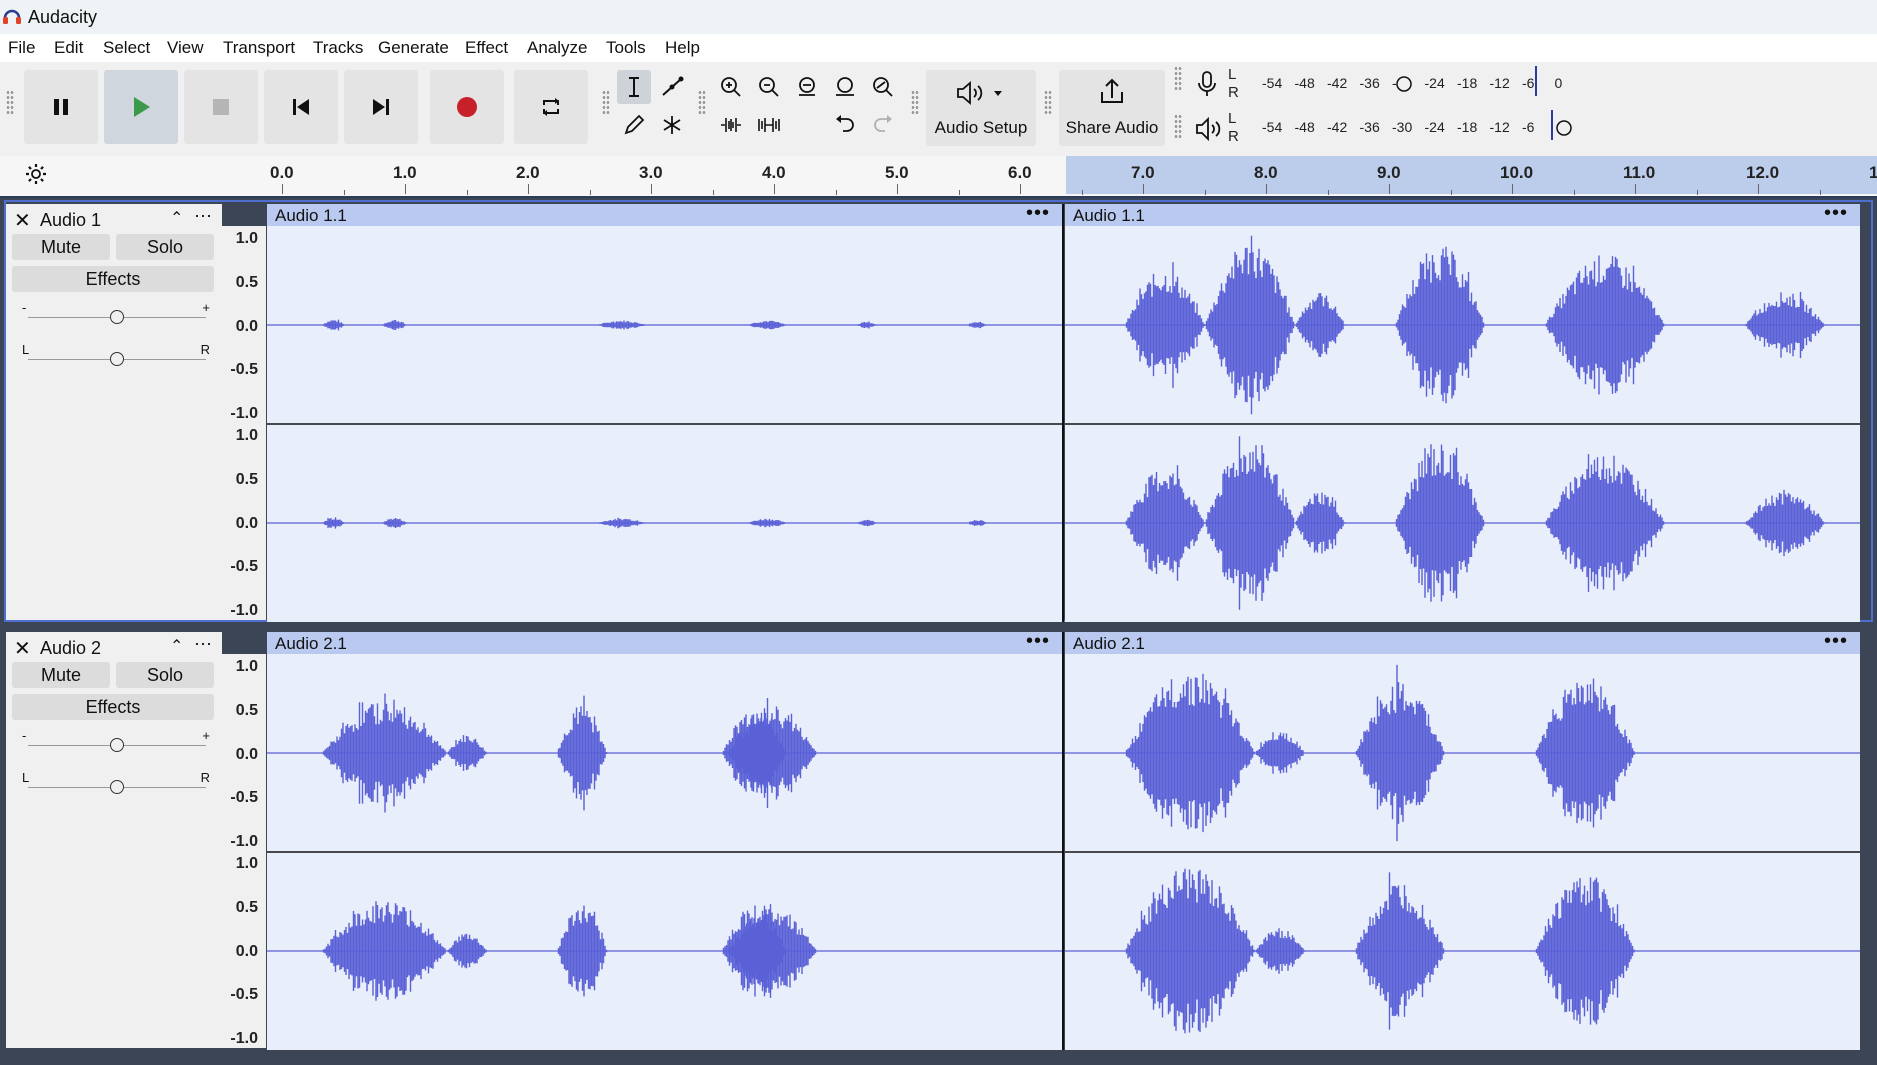 The width and height of the screenshot is (1877, 1065). What do you see at coordinates (1304, 127) in the screenshot?
I see `meter-tick-label: -48` at bounding box center [1304, 127].